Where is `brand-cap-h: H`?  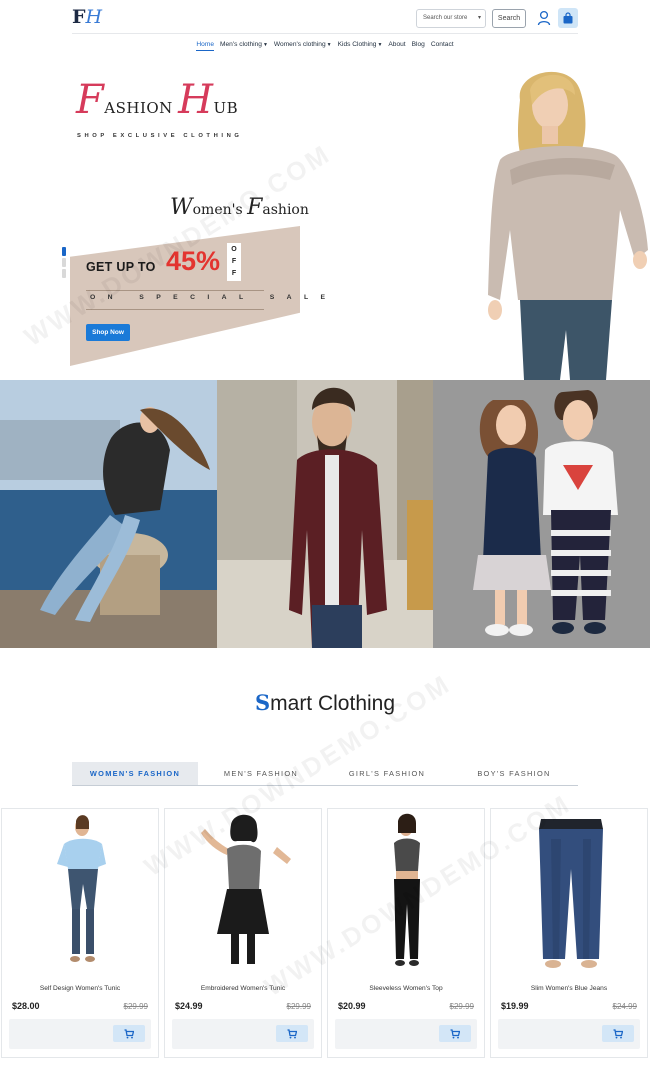 brand-cap-h: H is located at coordinates (196, 100).